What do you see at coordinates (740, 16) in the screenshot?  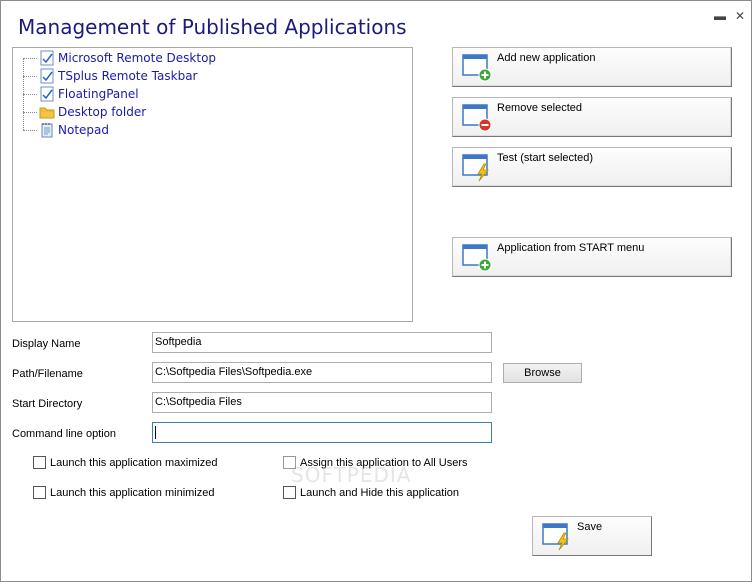 I see `close-button: ✕` at bounding box center [740, 16].